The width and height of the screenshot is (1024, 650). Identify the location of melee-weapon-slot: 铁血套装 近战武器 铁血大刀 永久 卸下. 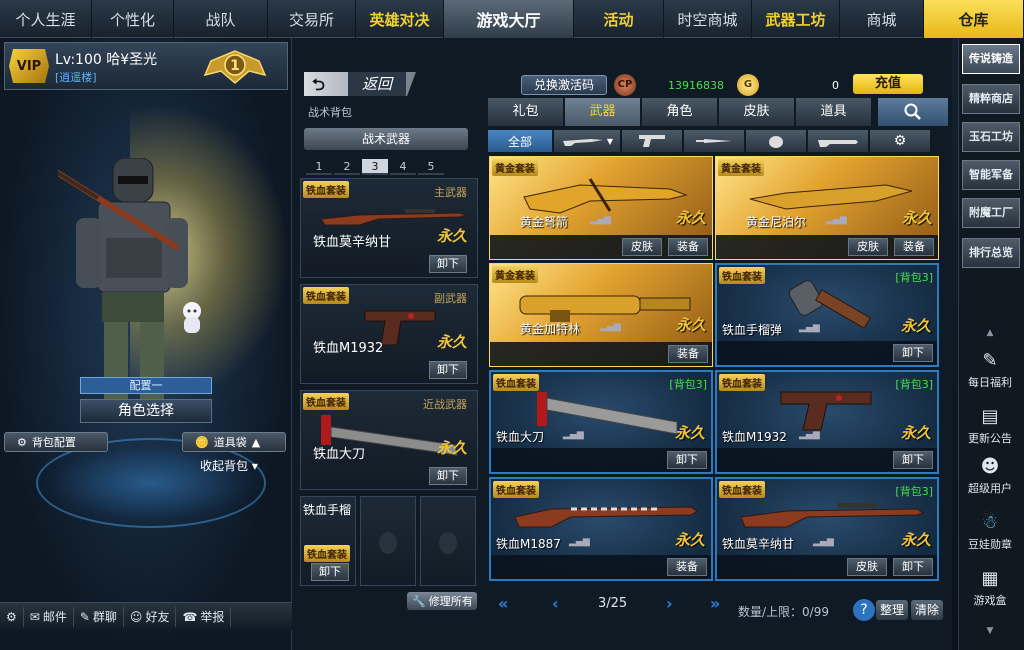
(389, 440).